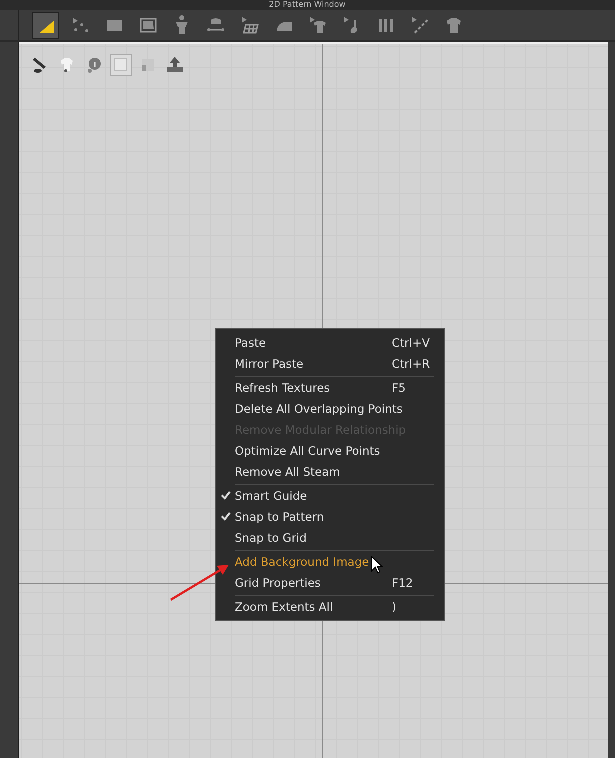 The width and height of the screenshot is (615, 758). Describe the element at coordinates (175, 65) in the screenshot. I see `upload-icon` at that location.